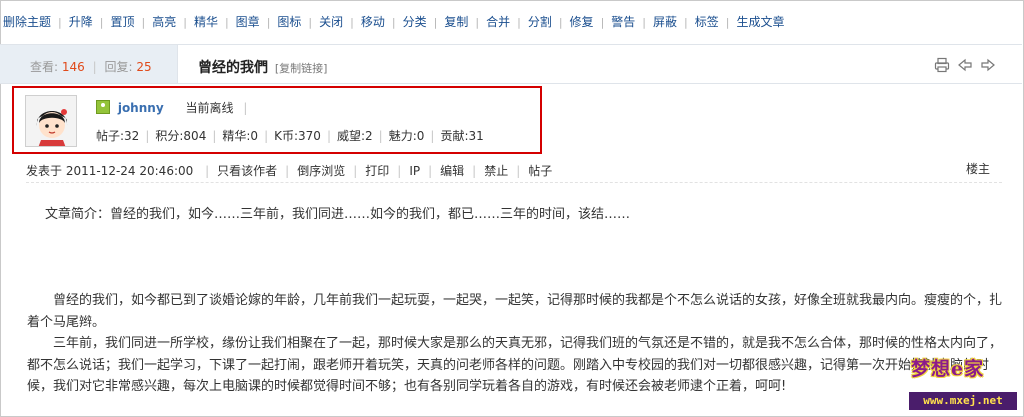 This screenshot has height=417, width=1024. I want to click on online-status: 当前离线, so click(209, 108).